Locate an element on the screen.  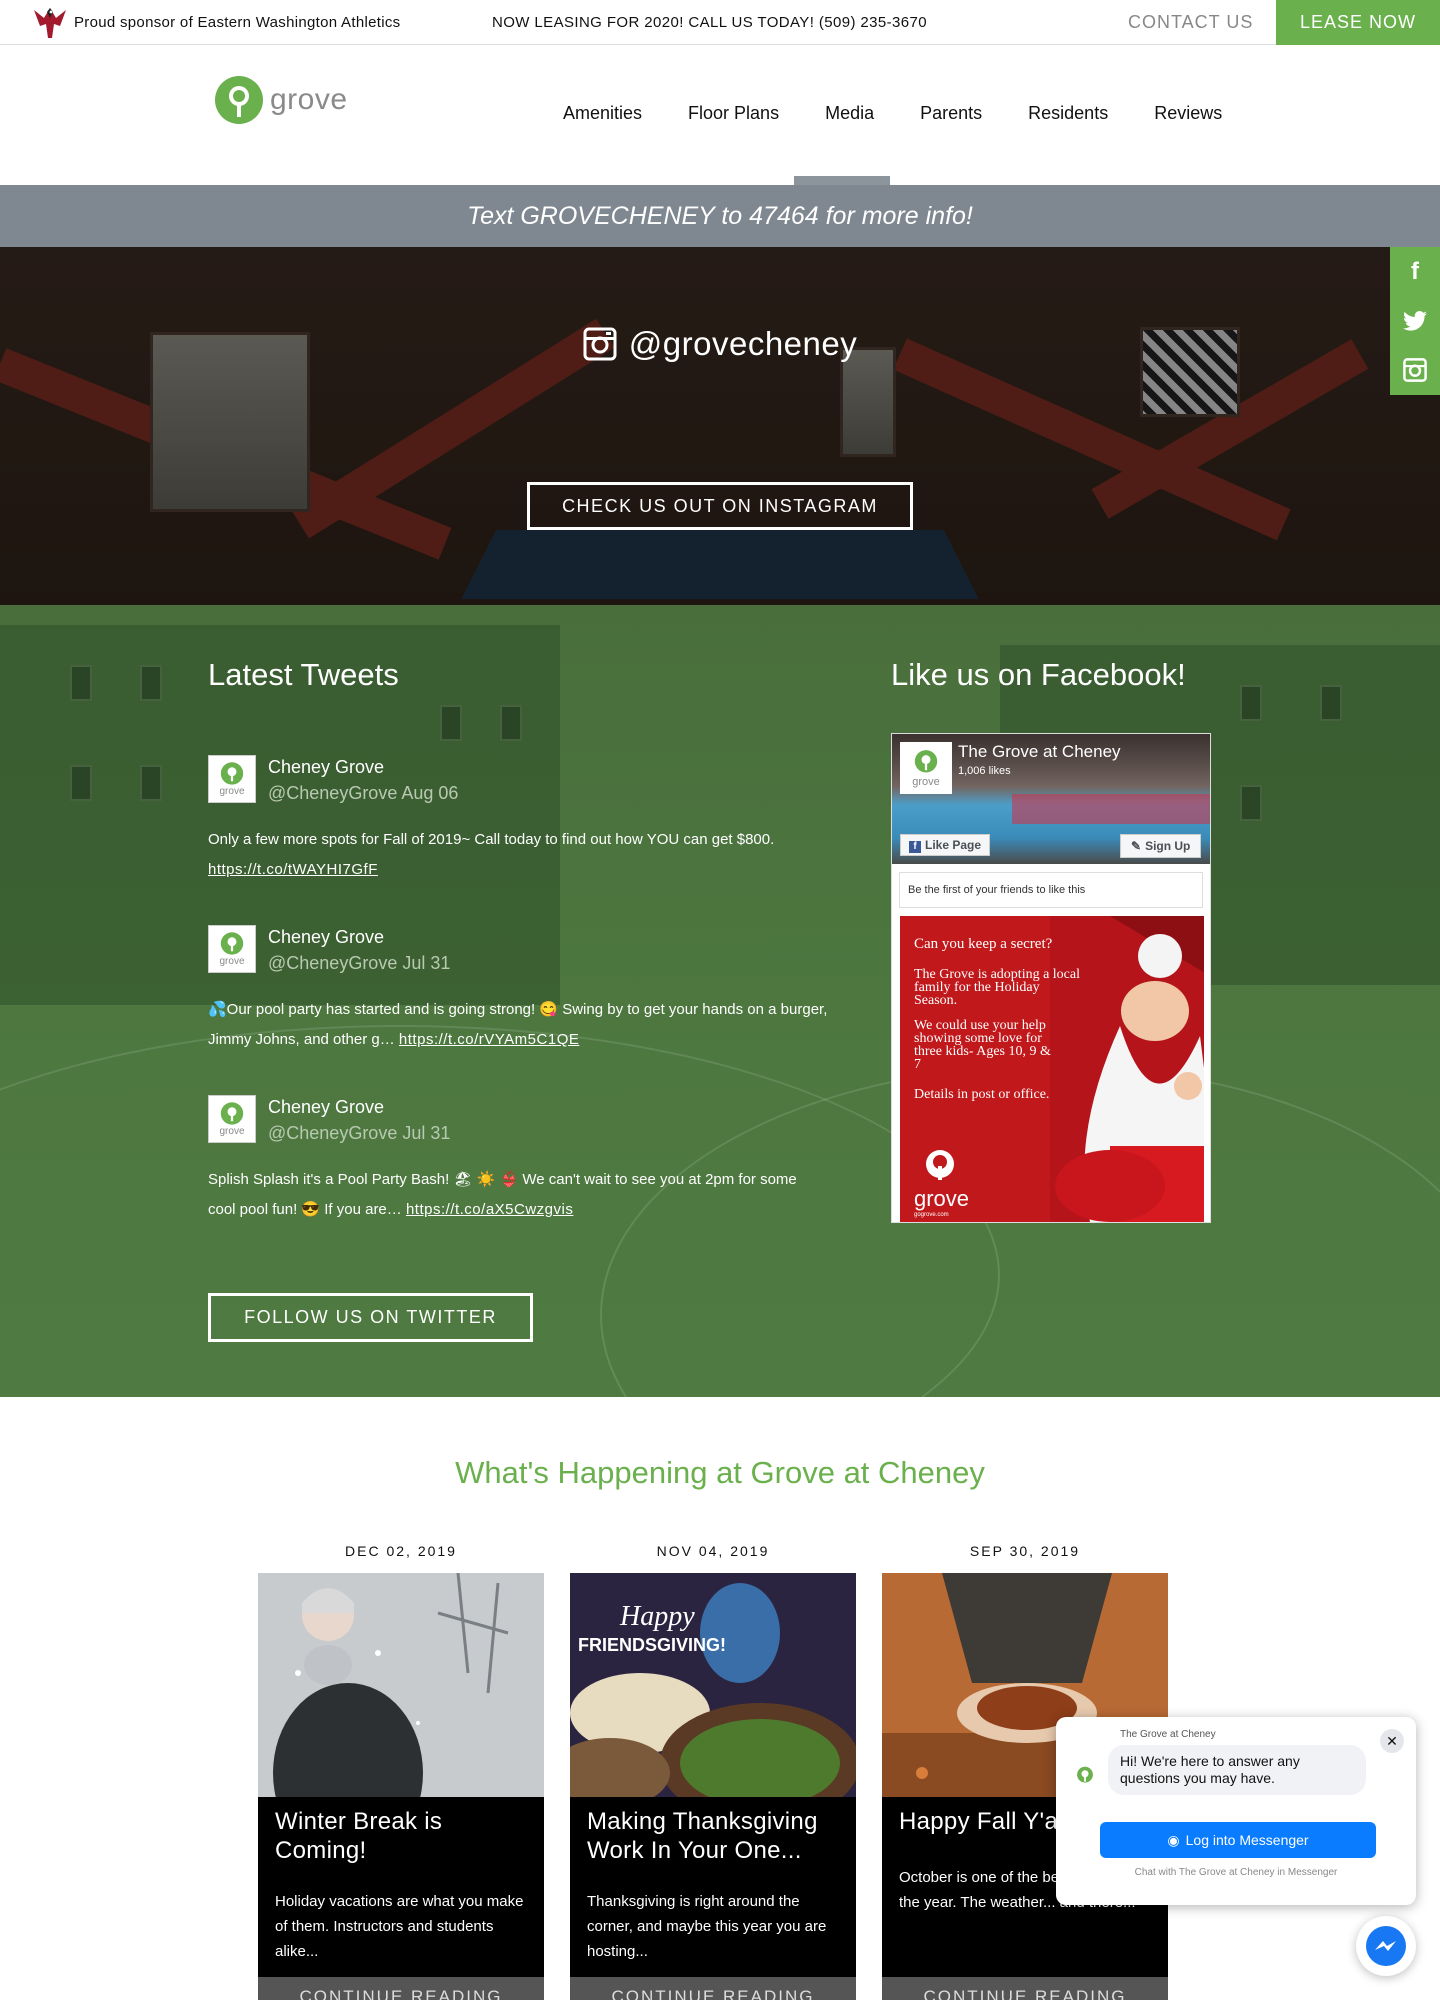
friendsgiving-photo is located at coordinates (713, 1685).